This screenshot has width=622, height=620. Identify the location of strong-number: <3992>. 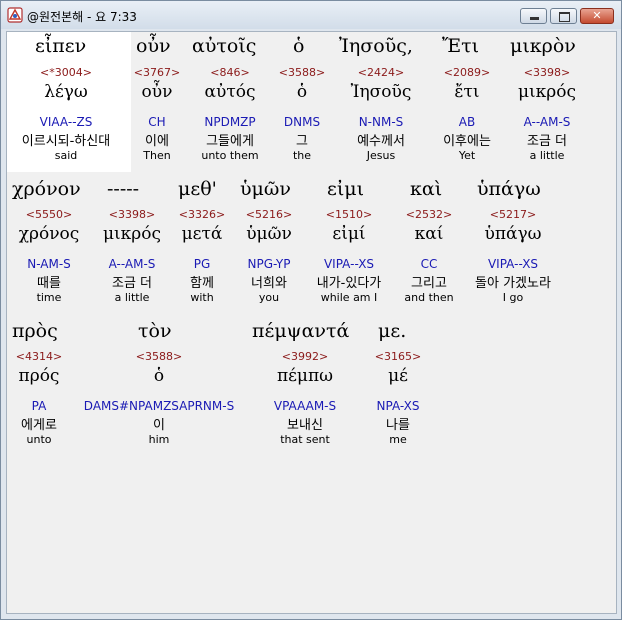
(305, 356).